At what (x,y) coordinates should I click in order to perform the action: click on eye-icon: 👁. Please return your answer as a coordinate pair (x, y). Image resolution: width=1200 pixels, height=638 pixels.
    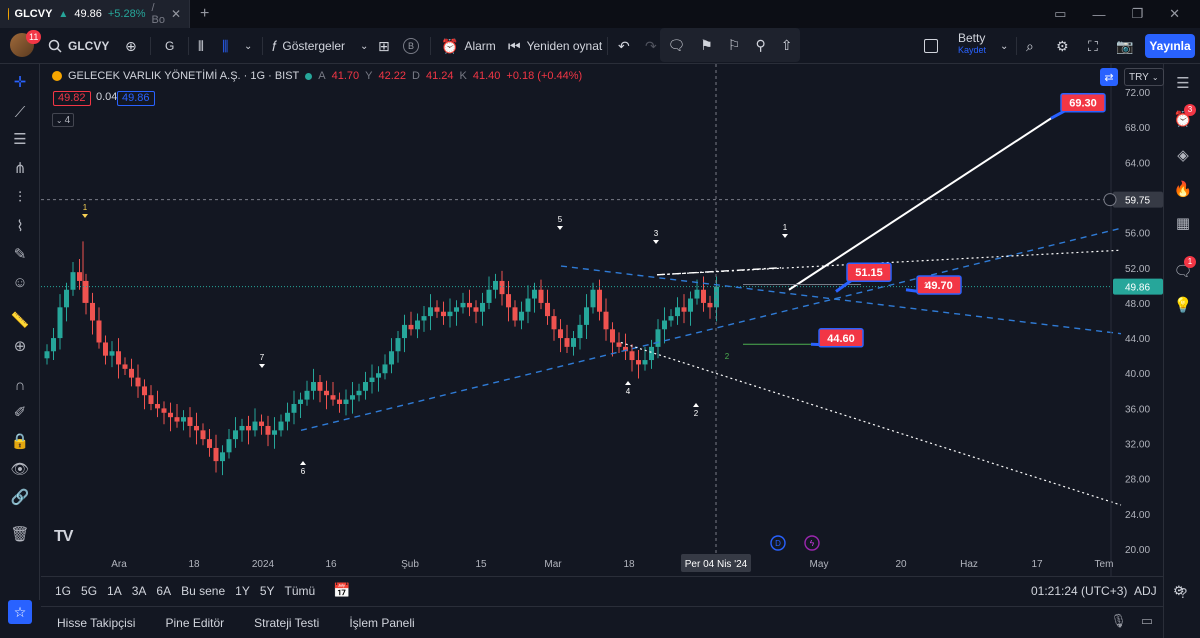
    Looking at the image, I should click on (20, 469).